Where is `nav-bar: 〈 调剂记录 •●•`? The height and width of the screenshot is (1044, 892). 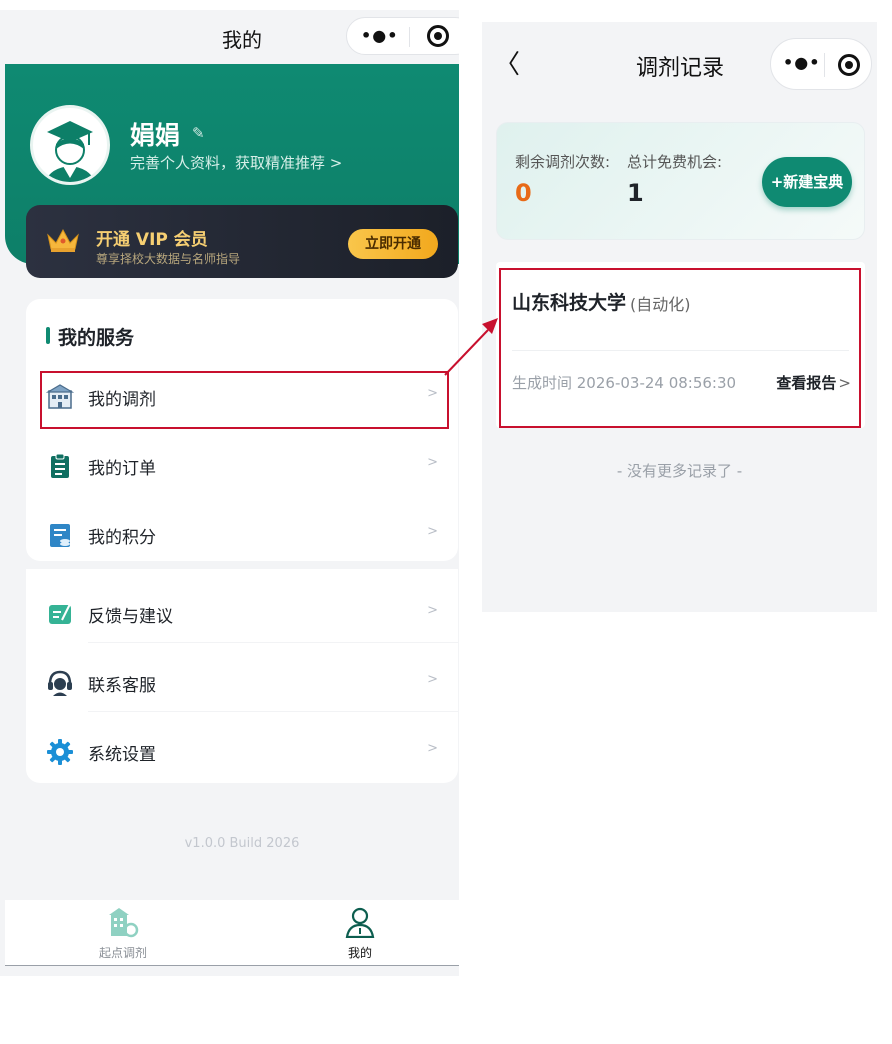
nav-bar: 〈 调剂记录 •●• is located at coordinates (679, 61).